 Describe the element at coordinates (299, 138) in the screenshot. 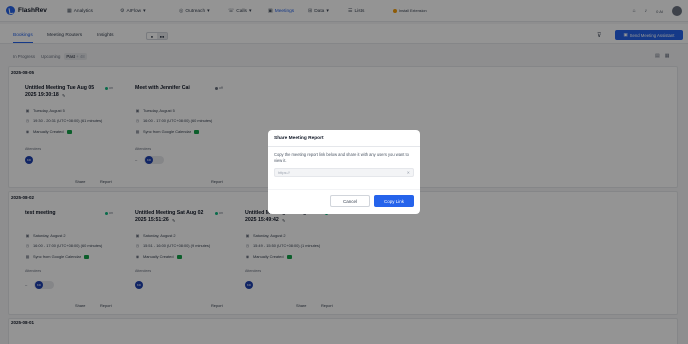

I see `dialog-title: Share Meeting Report` at that location.